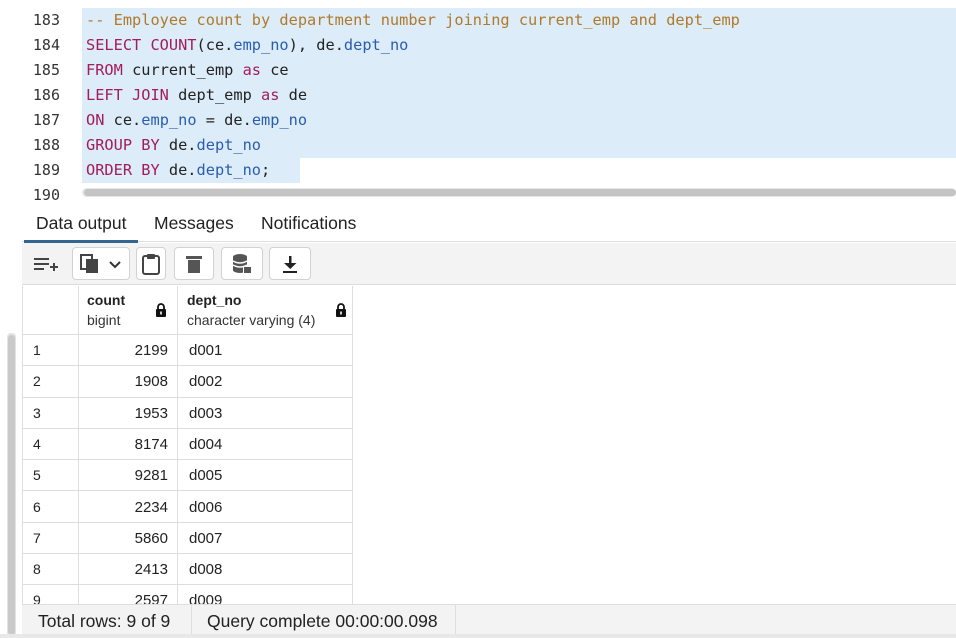 The height and width of the screenshot is (638, 956). I want to click on editor-line: 184 SELECT COUNT(ce.emp_no), de.dept_no, so click(478, 45).